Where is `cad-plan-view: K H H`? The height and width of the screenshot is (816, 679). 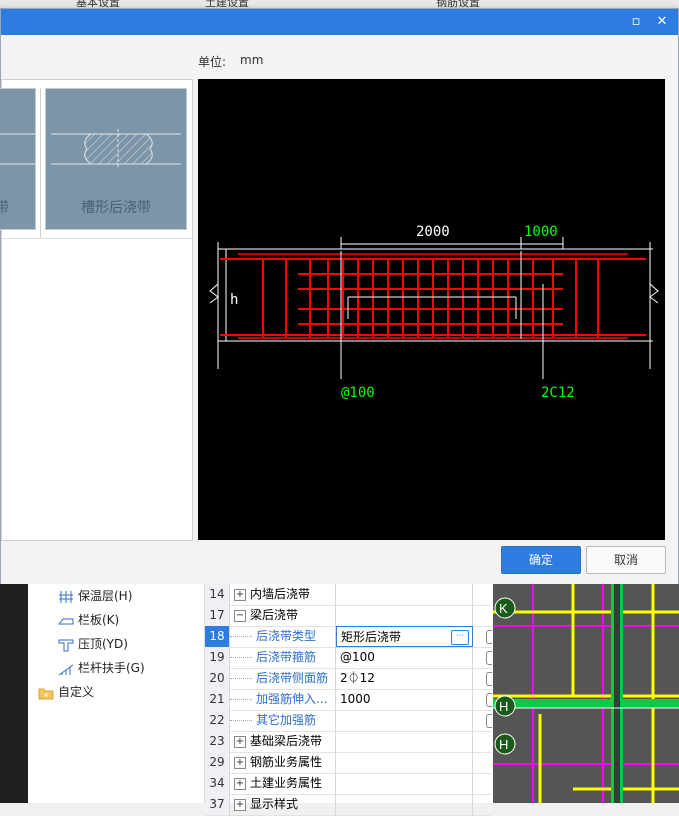
cad-plan-view: K H H is located at coordinates (586, 693).